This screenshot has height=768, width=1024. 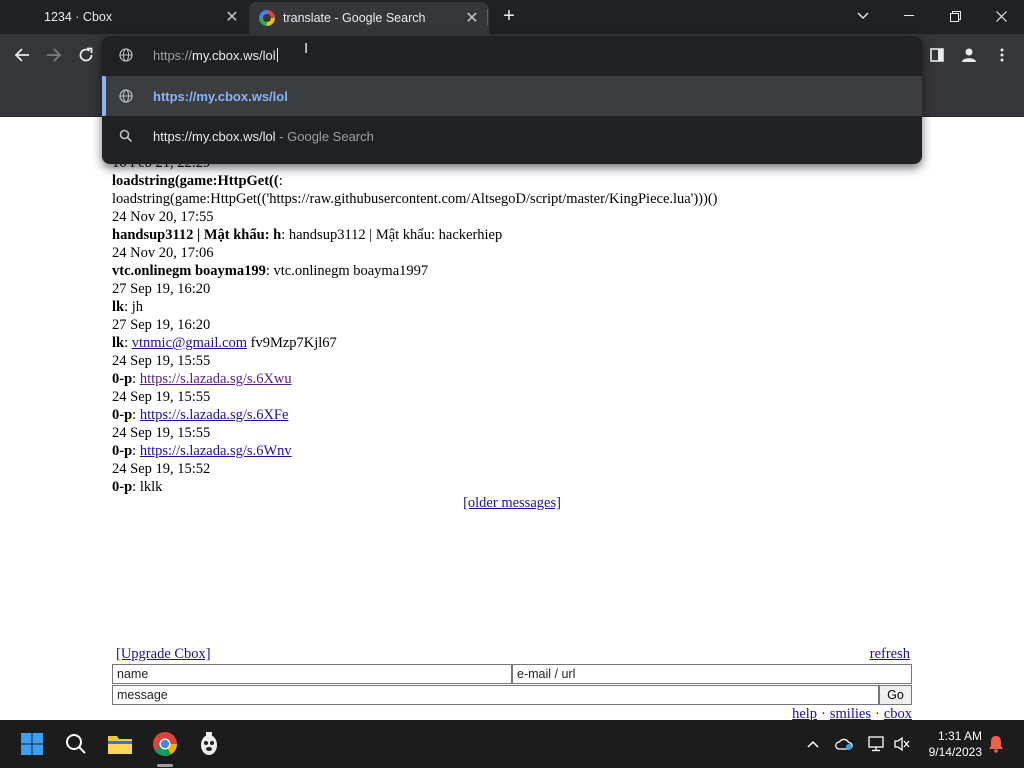 I want to click on address-input: https://my.cbox.ws/lol, so click(x=215, y=55).